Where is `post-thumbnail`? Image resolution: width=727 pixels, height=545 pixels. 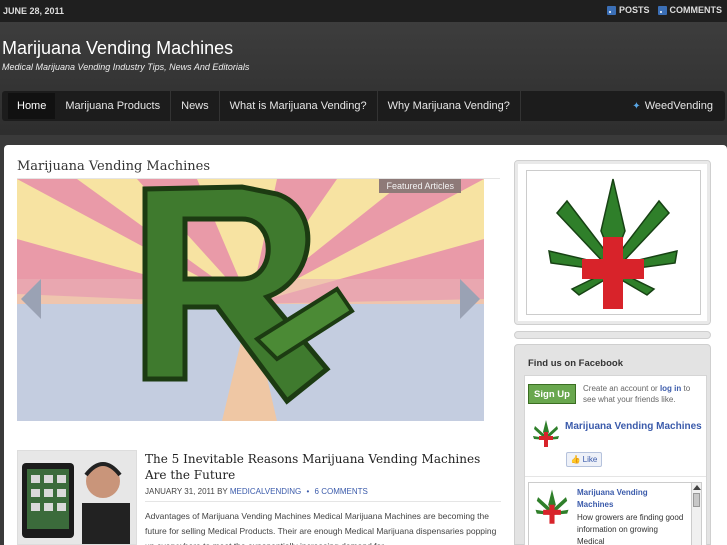 post-thumbnail is located at coordinates (77, 497).